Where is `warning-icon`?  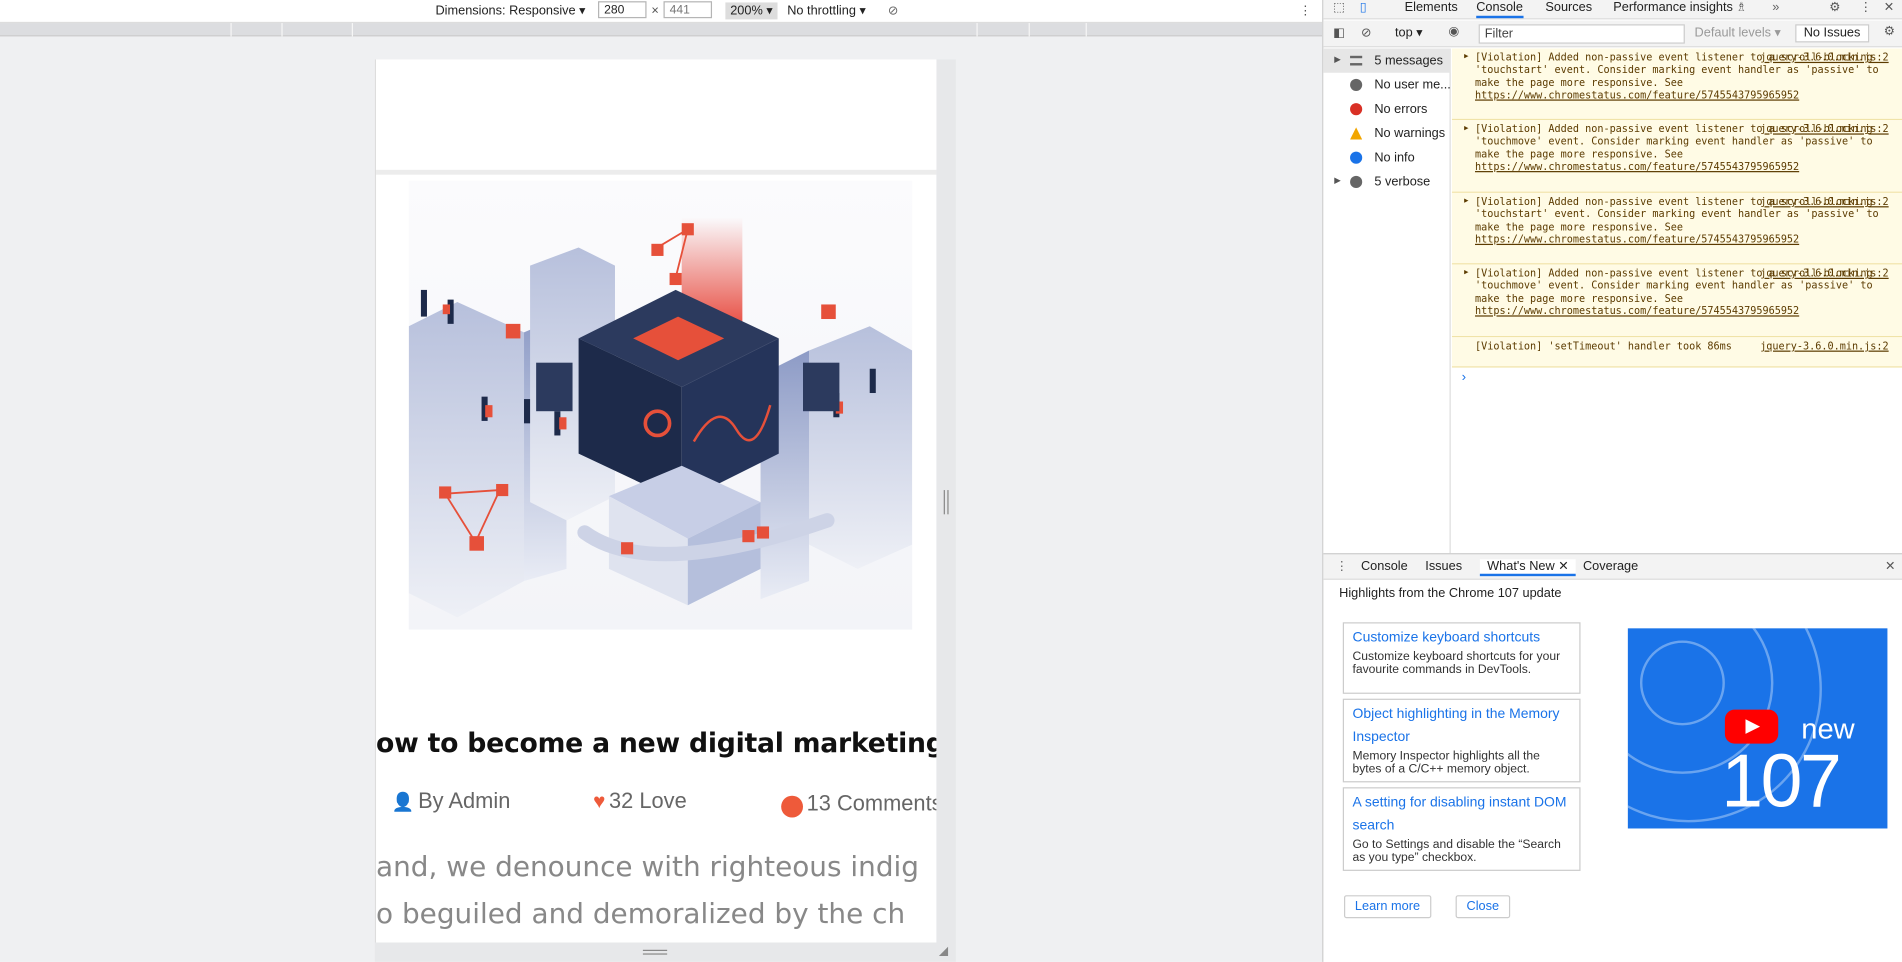 warning-icon is located at coordinates (1356, 133).